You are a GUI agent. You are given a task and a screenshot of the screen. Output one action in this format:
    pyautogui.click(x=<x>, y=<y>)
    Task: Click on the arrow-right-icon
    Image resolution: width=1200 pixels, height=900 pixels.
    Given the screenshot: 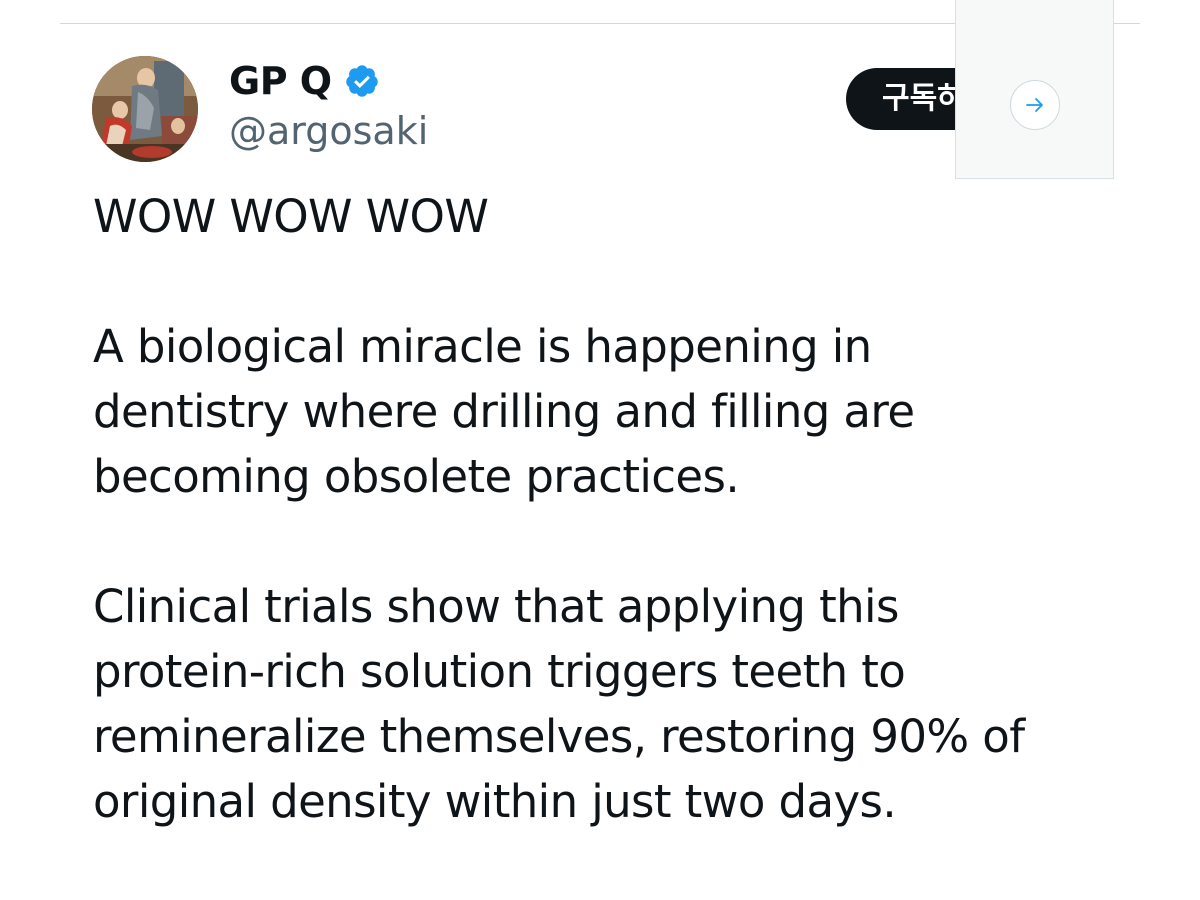 What is the action you would take?
    pyautogui.click(x=1034, y=105)
    